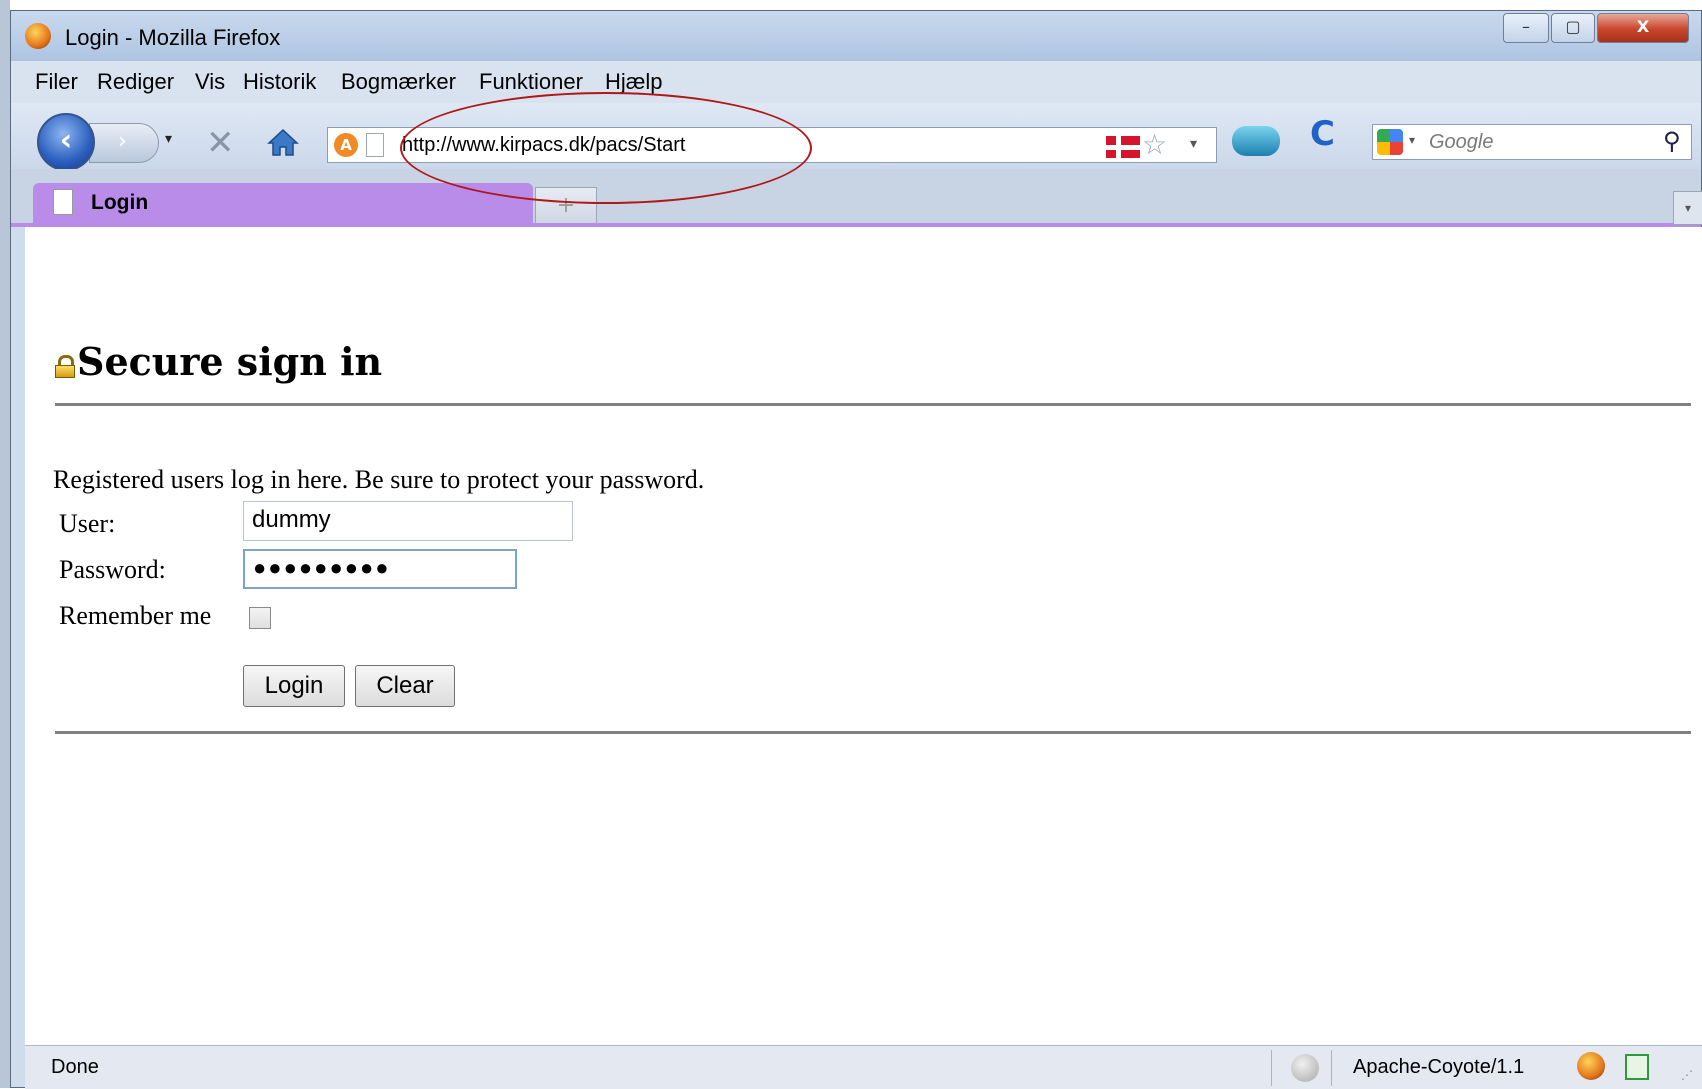 This screenshot has height=1089, width=1702. Describe the element at coordinates (279, 82) in the screenshot. I see `menu-historik: Historik` at that location.